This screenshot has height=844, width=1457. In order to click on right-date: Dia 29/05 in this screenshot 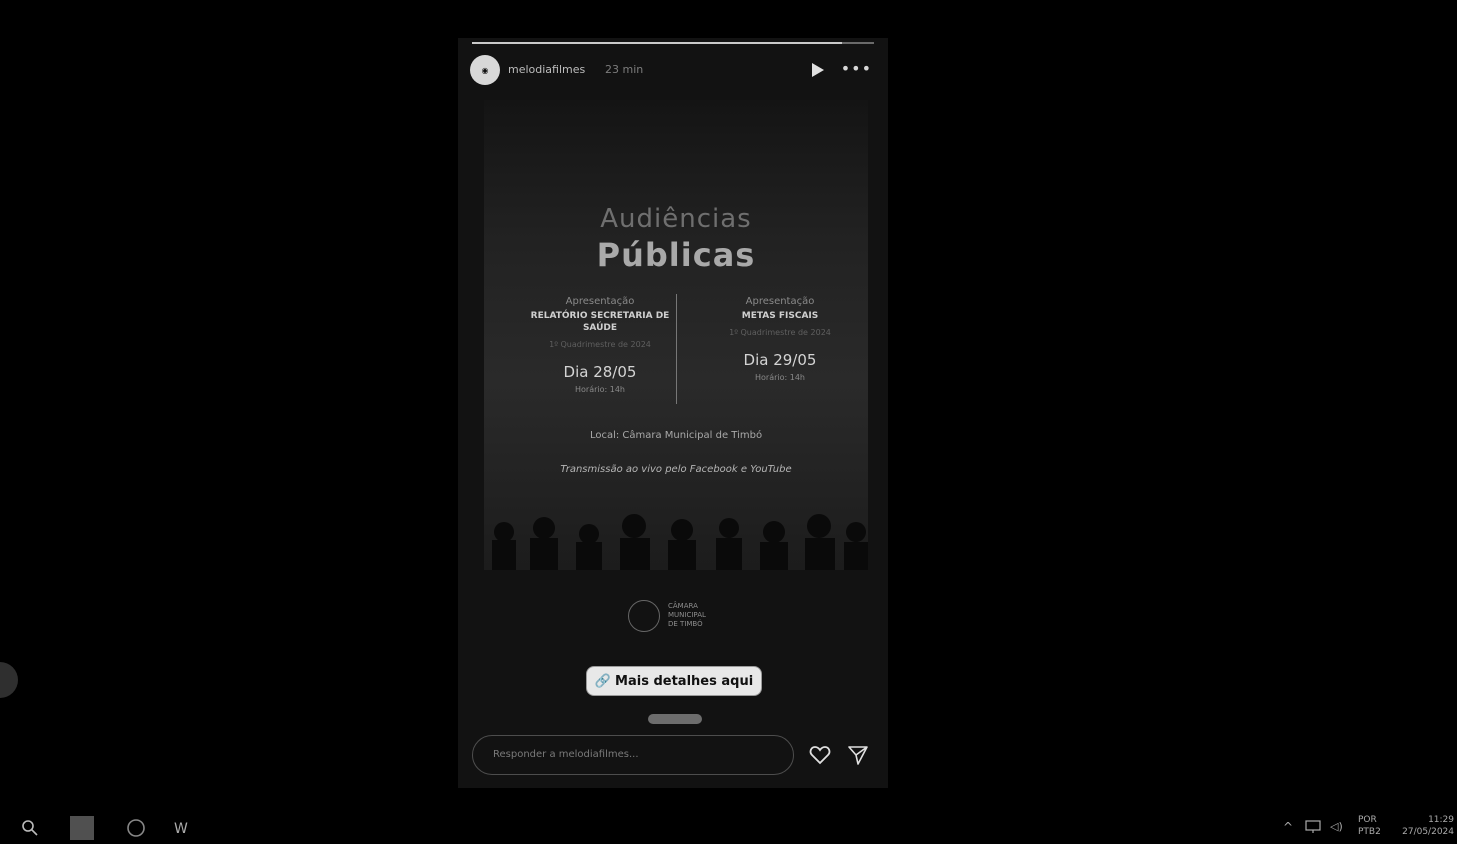, I will do `click(780, 360)`.